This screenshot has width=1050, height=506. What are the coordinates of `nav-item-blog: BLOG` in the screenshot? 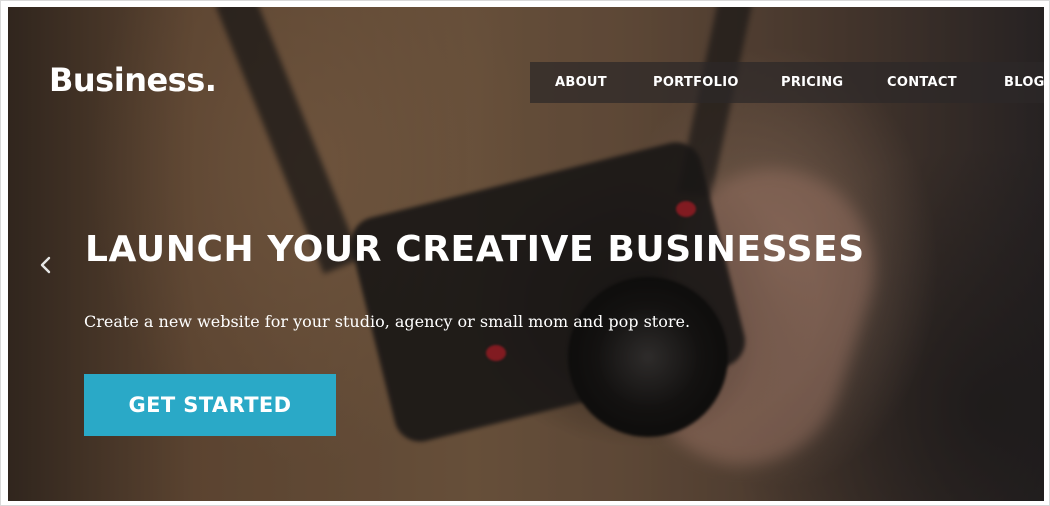 It's located at (1024, 82).